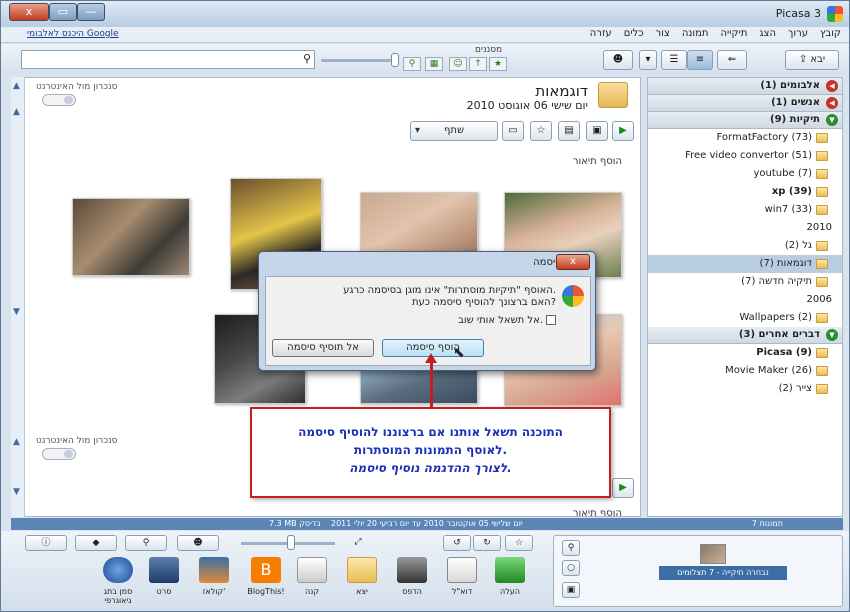 Image resolution: width=850 pixels, height=612 pixels. What do you see at coordinates (674, 60) in the screenshot?
I see `view-list-button: ☰` at bounding box center [674, 60].